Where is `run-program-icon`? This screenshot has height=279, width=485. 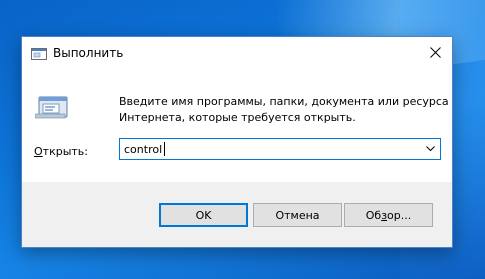
run-program-icon is located at coordinates (51, 107).